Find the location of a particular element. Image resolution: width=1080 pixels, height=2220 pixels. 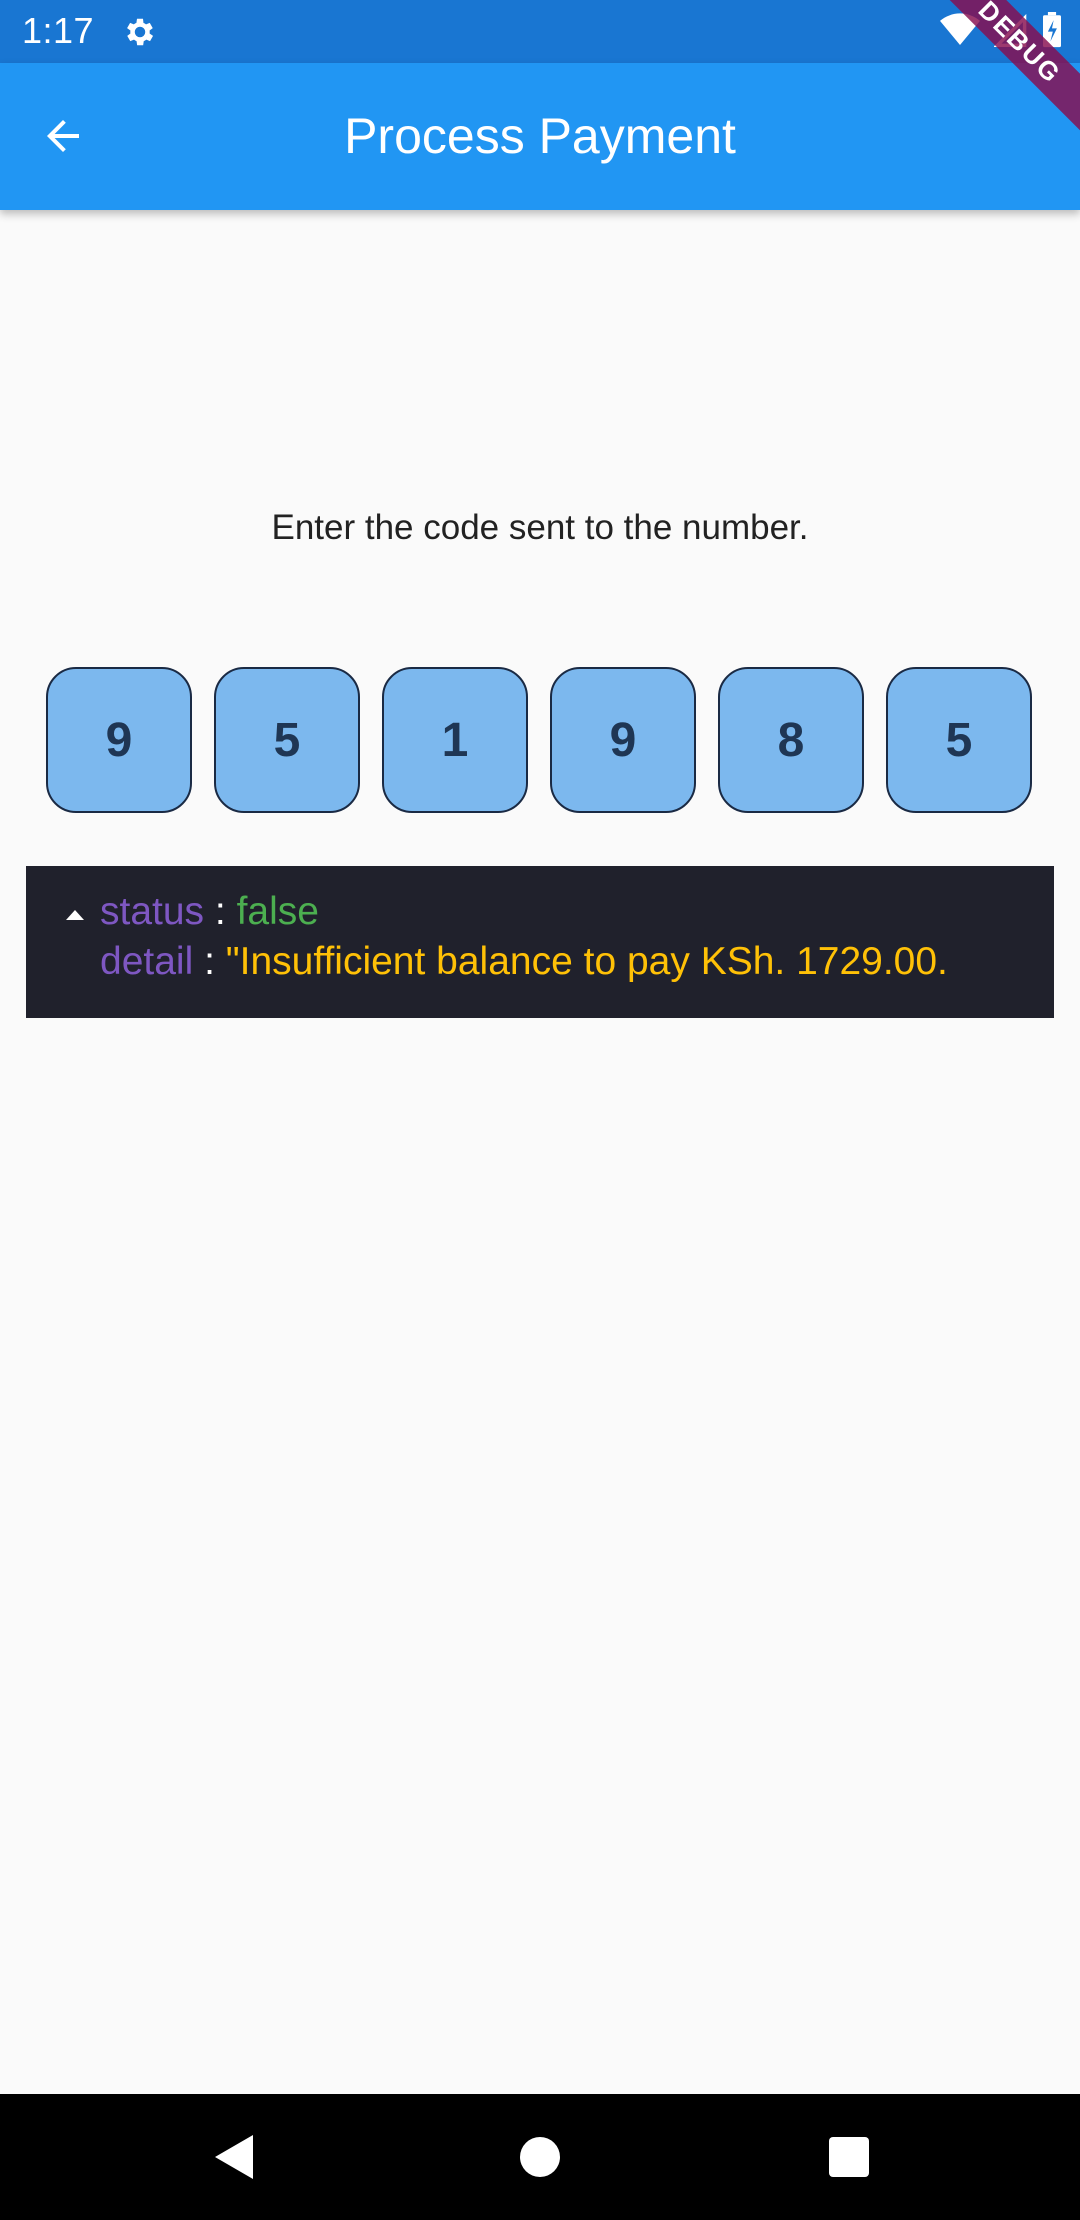

page-title: Process Payment is located at coordinates (540, 136).